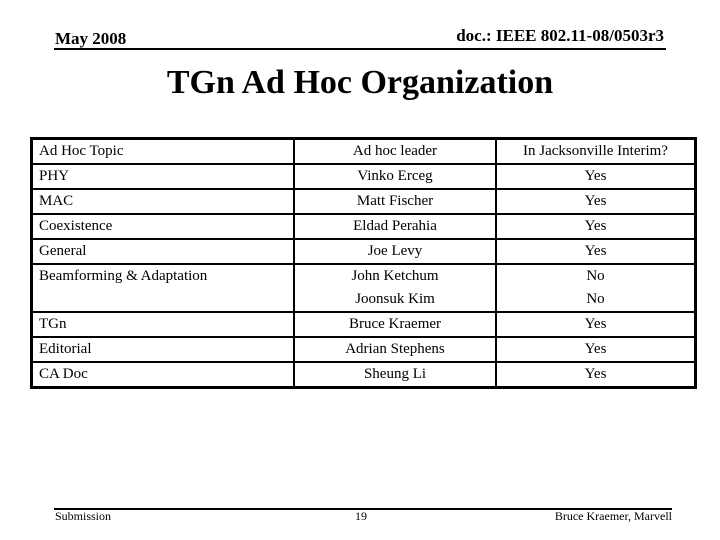 Image resolution: width=720 pixels, height=540 pixels. Describe the element at coordinates (91, 38) in the screenshot. I see `header-date: May 2008` at that location.